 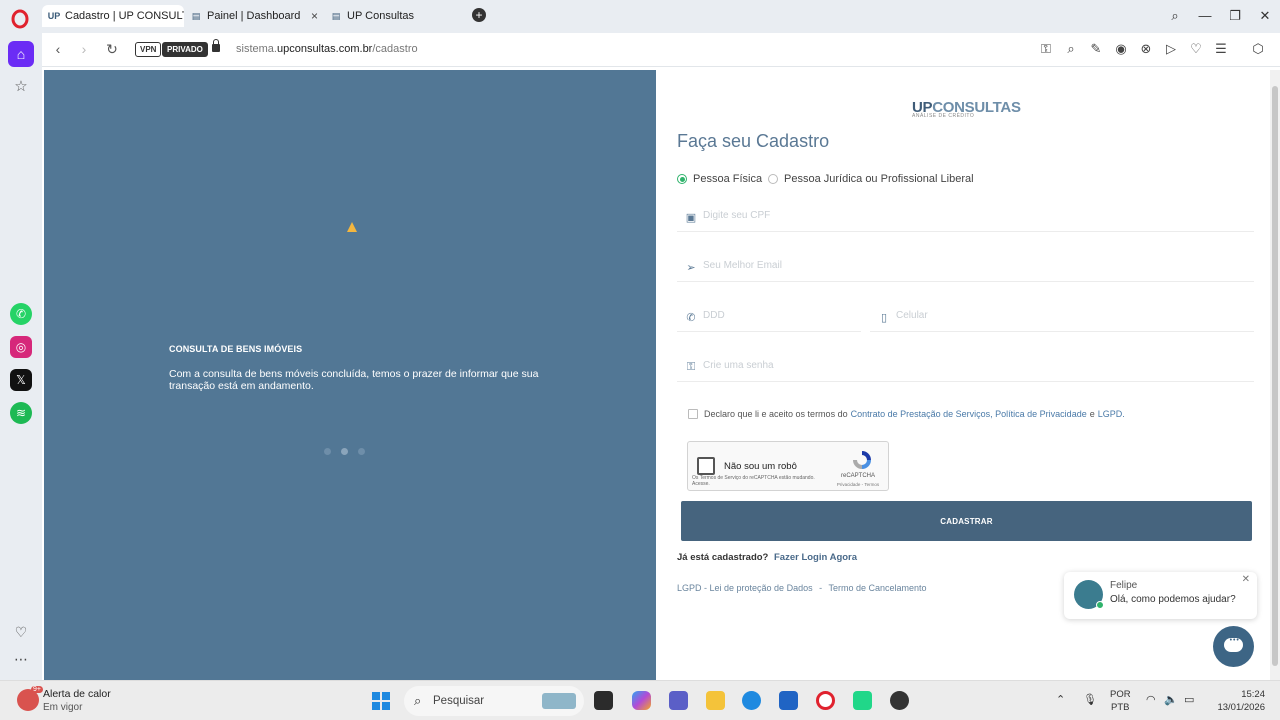 I want to click on zoom-icon: ⌕, so click(x=1071, y=49).